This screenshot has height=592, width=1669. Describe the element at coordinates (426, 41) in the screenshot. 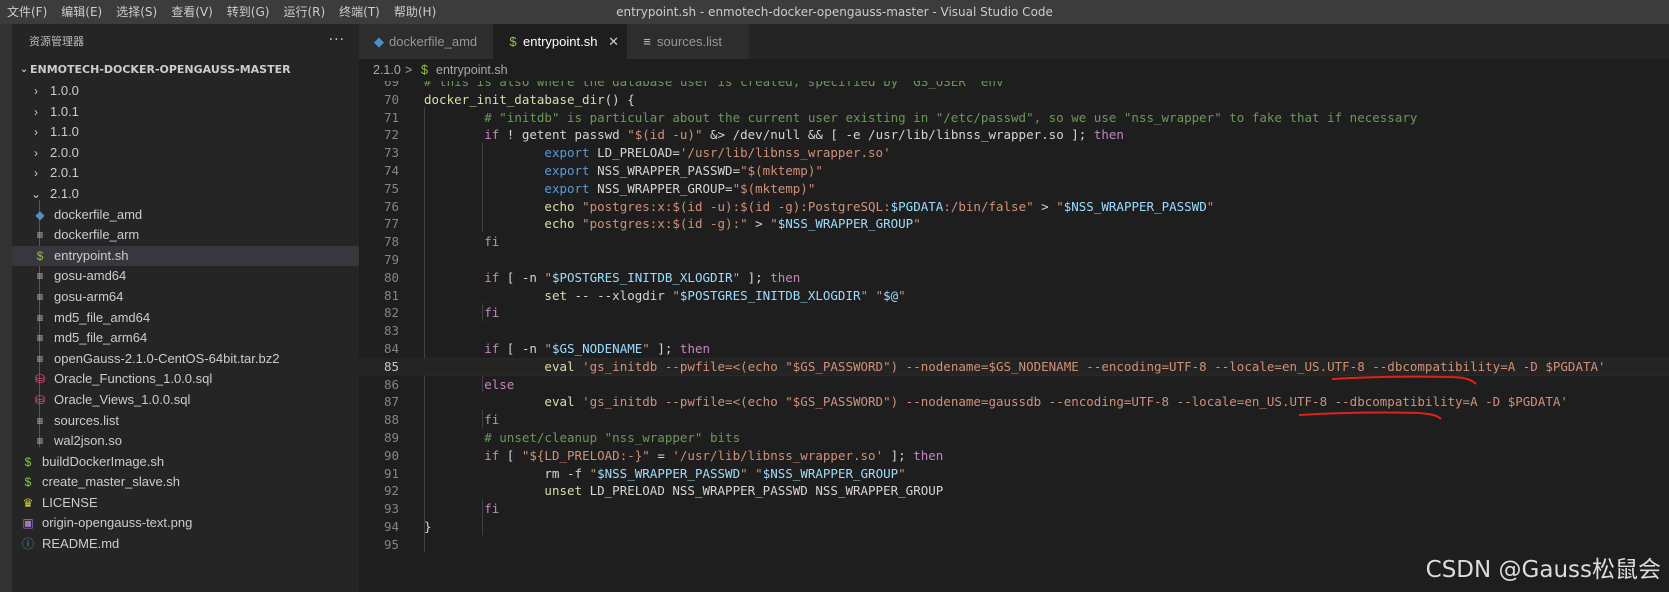

I see `tab-dockerfile-amd: ◆ dockerfile_amd` at that location.